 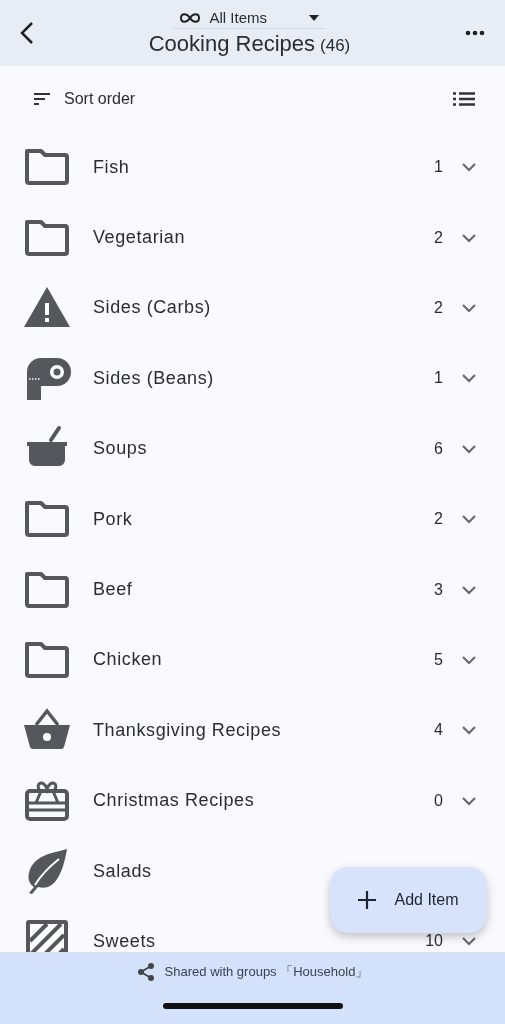 I want to click on category-count: 0, so click(x=438, y=800).